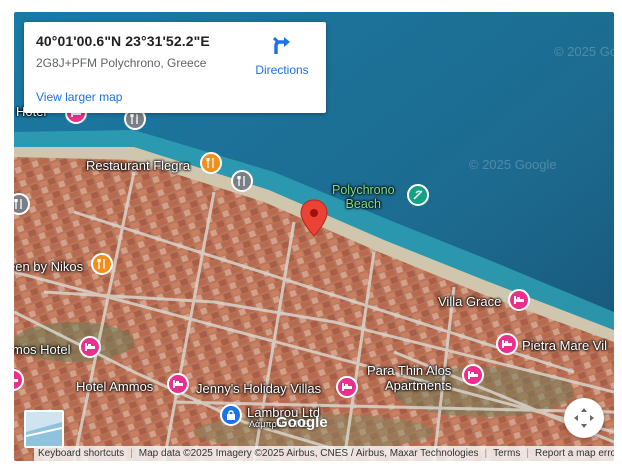  Describe the element at coordinates (564, 345) in the screenshot. I see `place-label-pietra-mare: Pietra Mare Vil` at that location.